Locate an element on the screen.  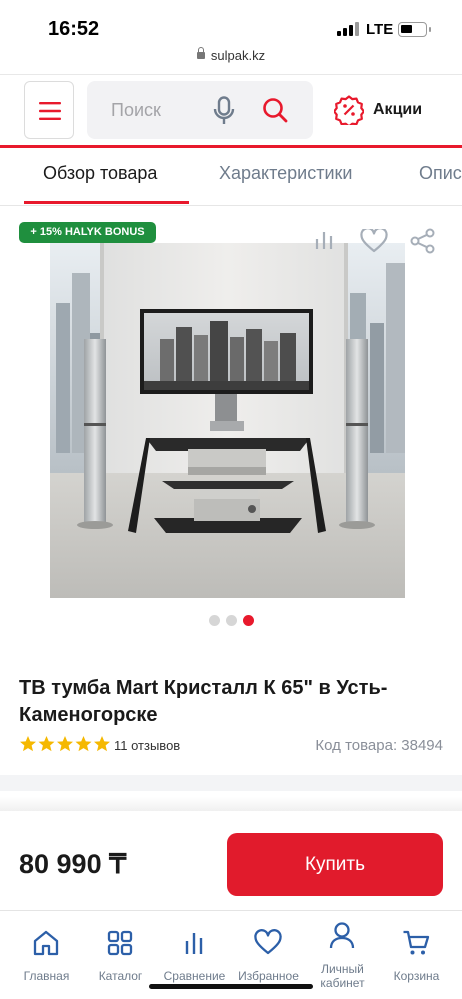
search-input: Поиск is located at coordinates (136, 110).